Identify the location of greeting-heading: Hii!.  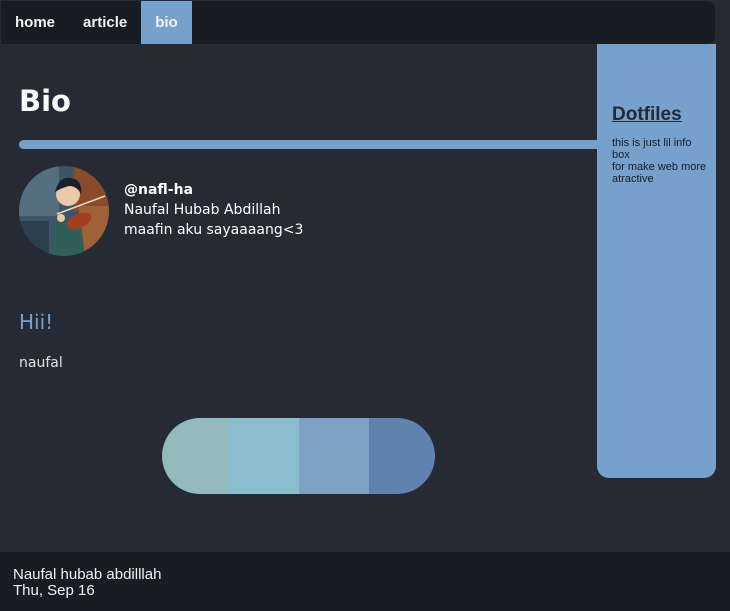
(36, 322).